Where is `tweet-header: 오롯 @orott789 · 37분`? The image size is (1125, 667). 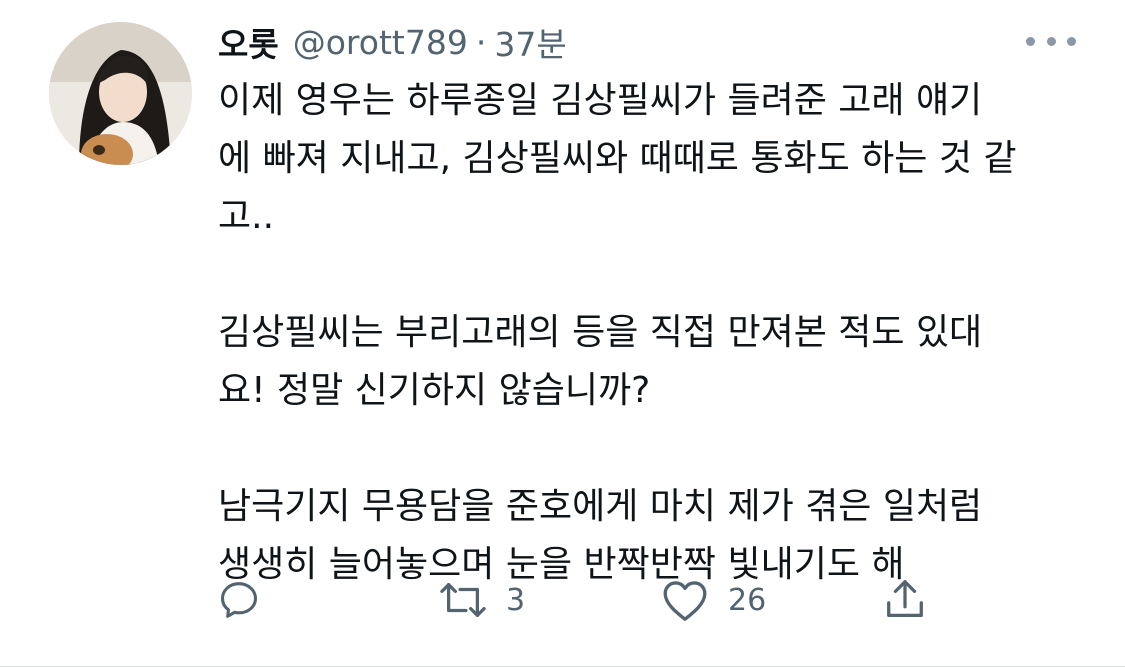 tweet-header: 오롯 @orott789 · 37분 is located at coordinates (392, 42).